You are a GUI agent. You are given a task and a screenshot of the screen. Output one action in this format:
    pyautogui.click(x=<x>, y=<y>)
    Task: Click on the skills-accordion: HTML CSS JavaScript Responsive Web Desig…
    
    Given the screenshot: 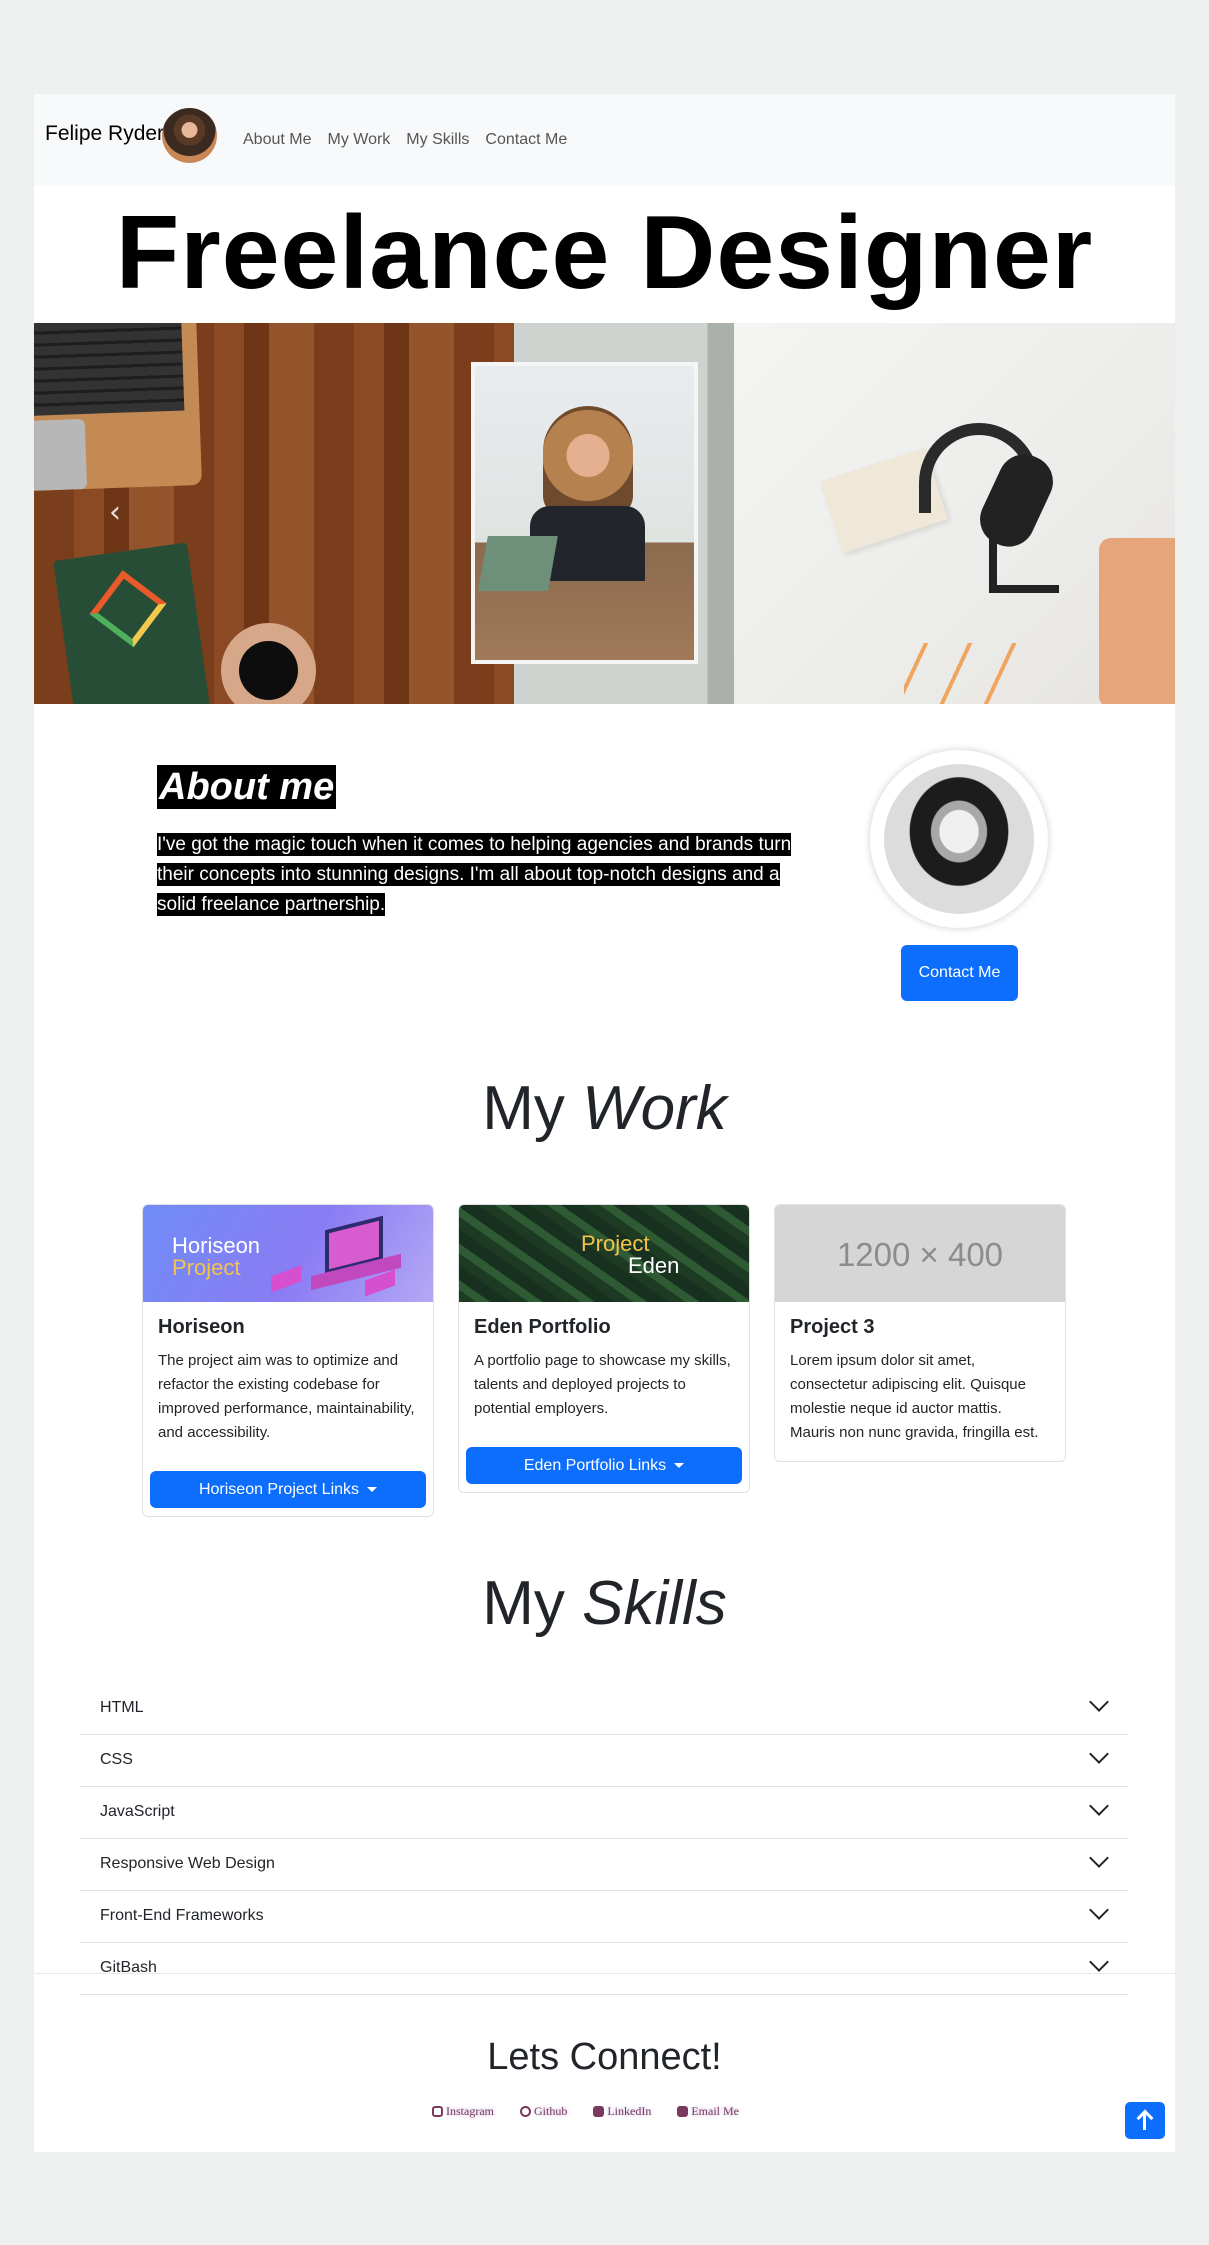 What is the action you would take?
    pyautogui.click(x=604, y=1839)
    